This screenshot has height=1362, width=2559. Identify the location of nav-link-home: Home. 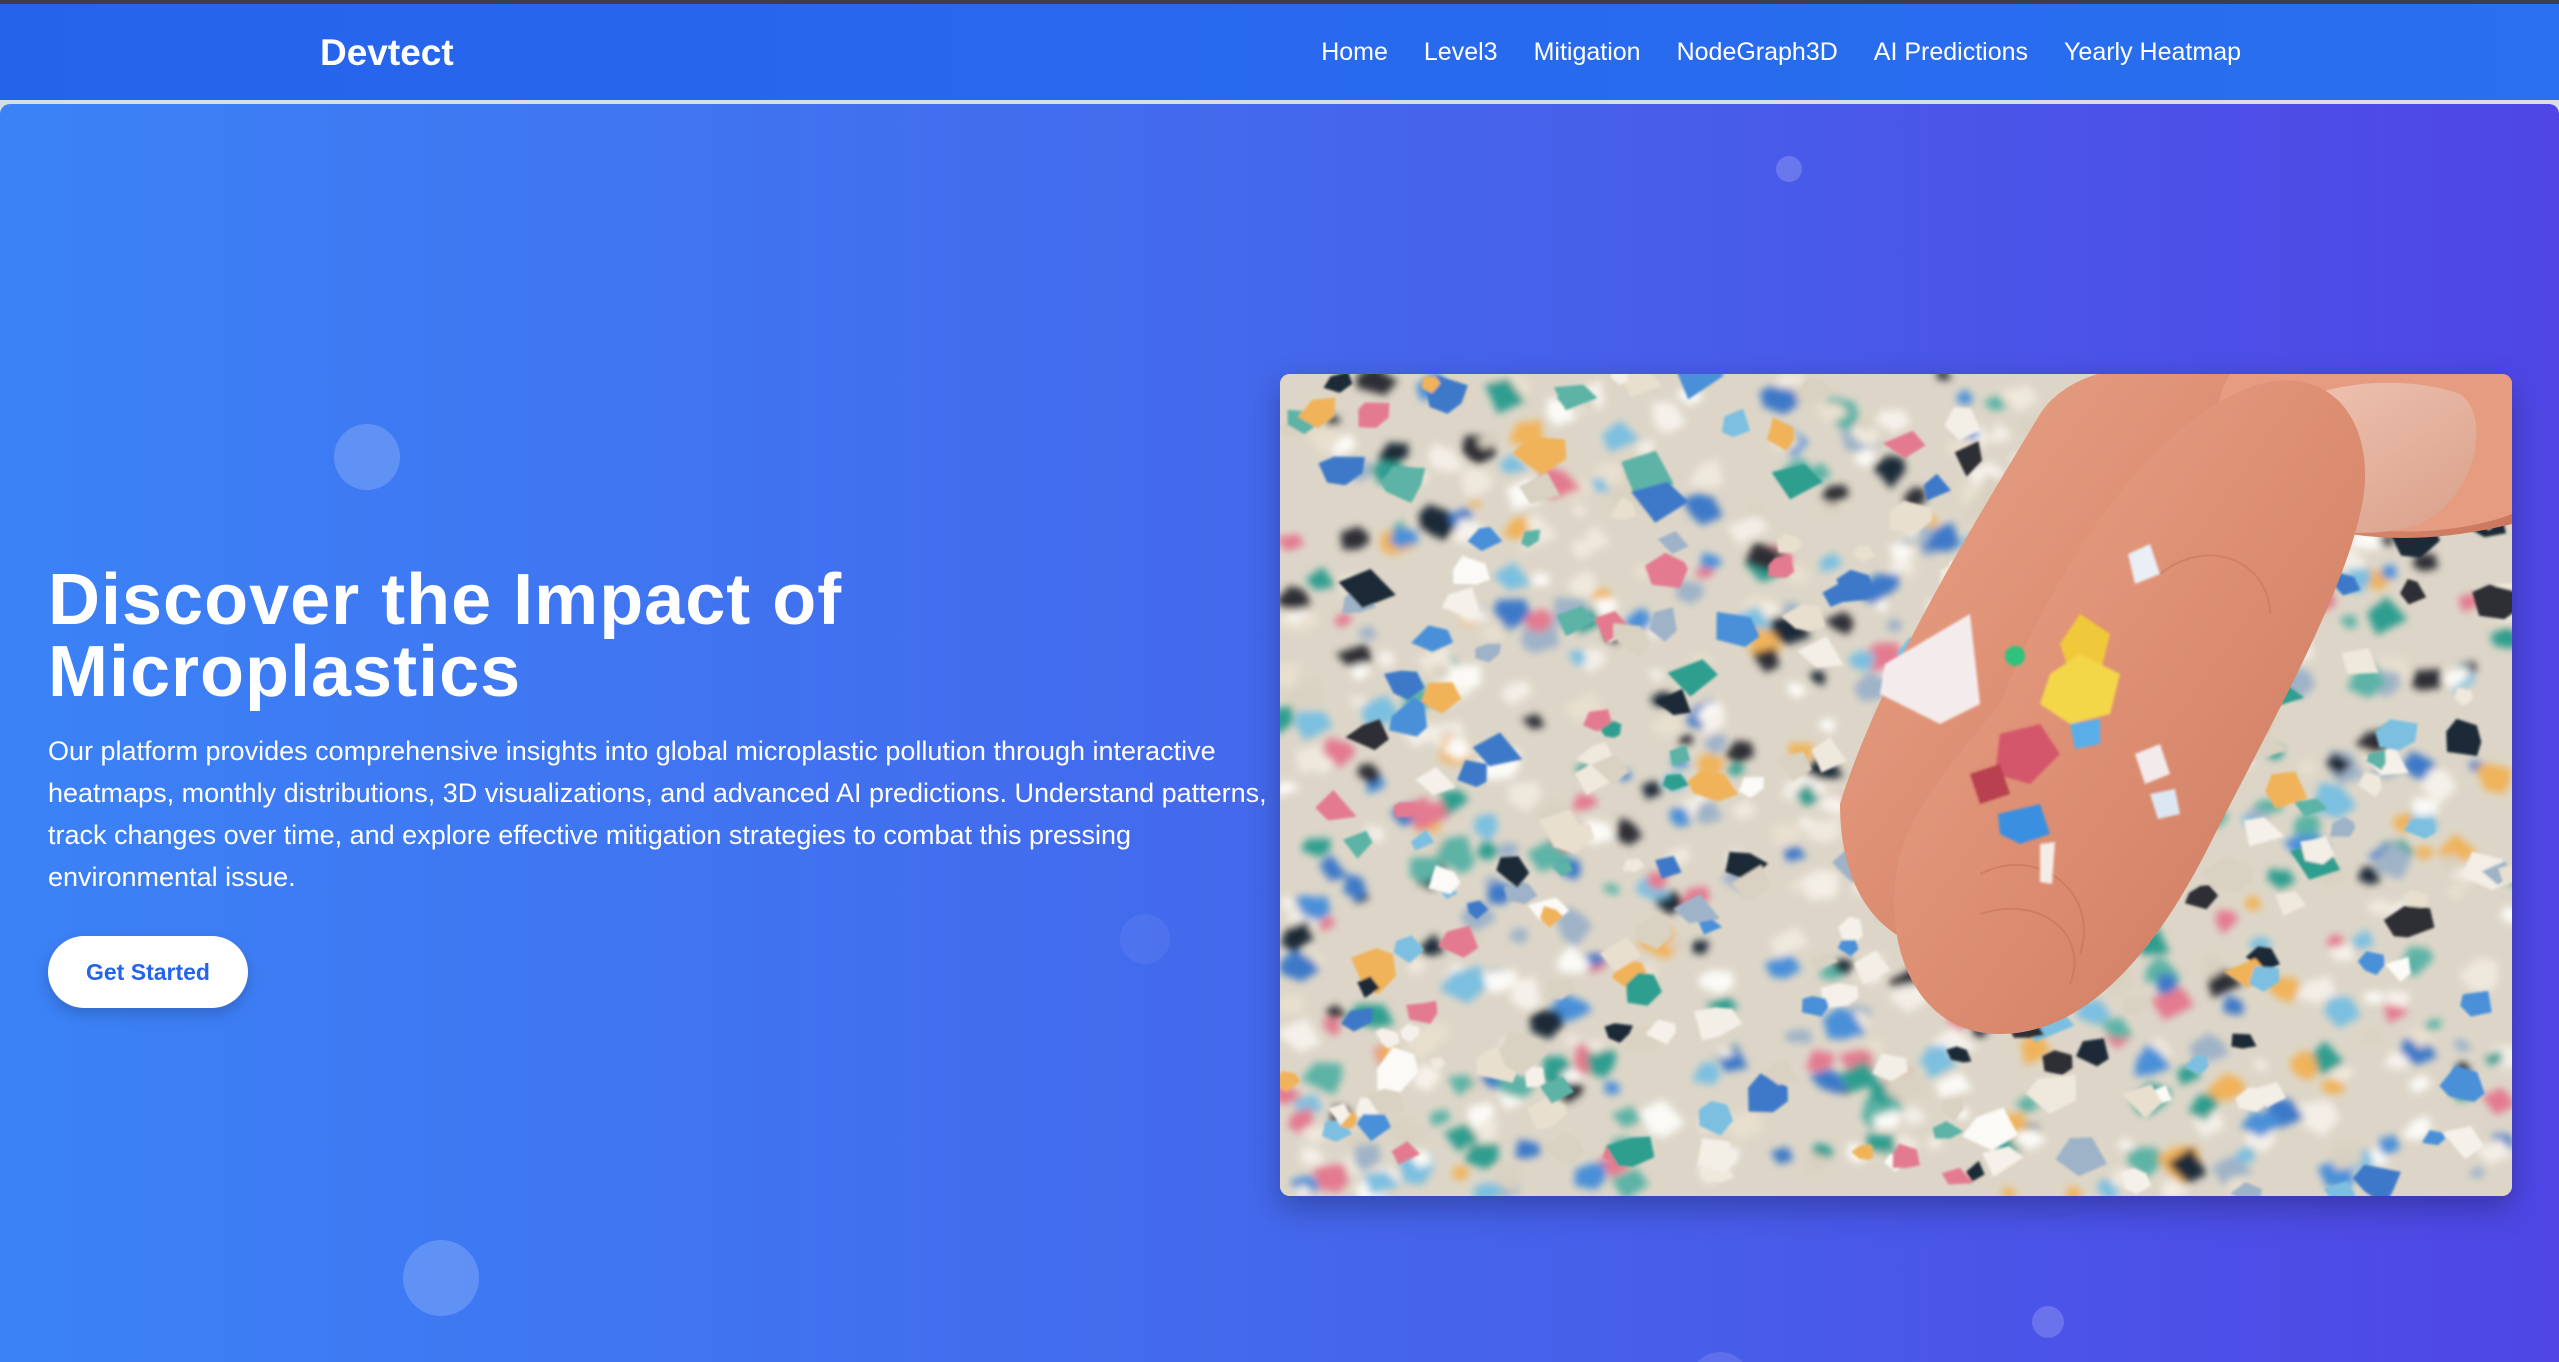
(1354, 52).